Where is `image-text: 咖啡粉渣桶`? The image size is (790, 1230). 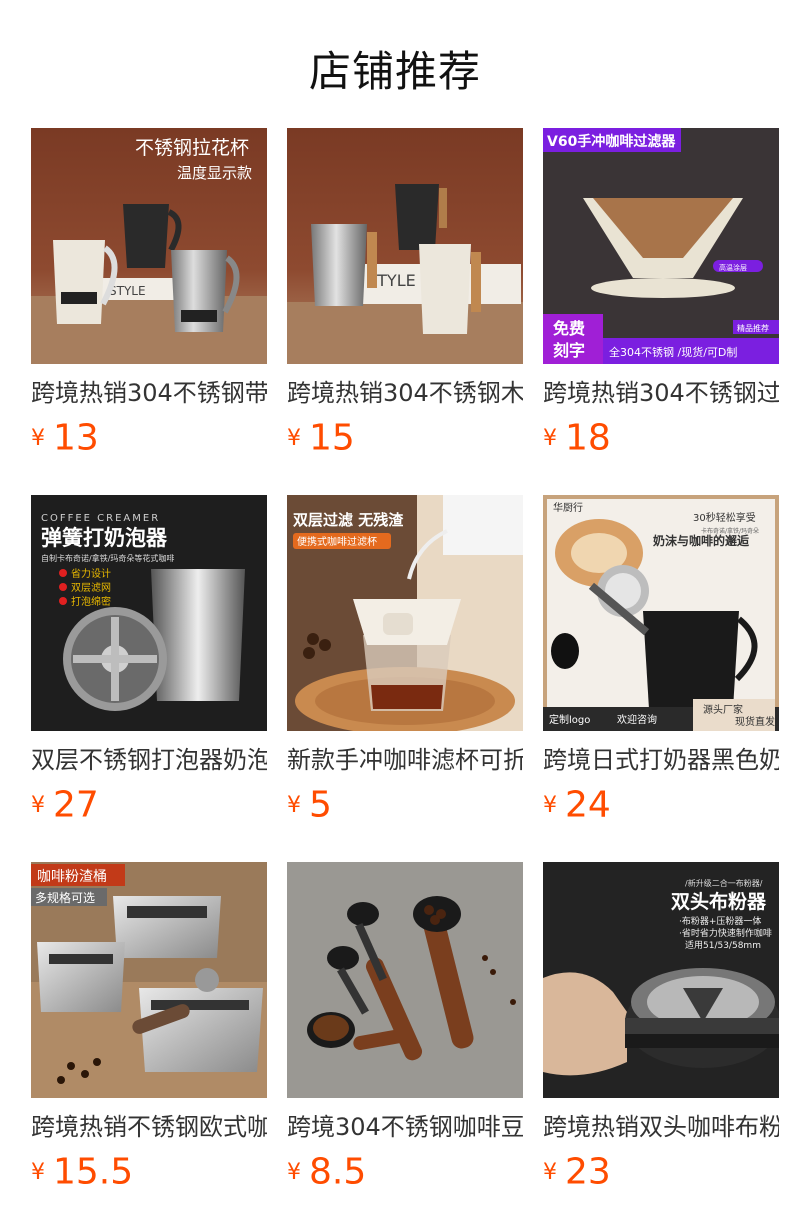 image-text: 咖啡粉渣桶 is located at coordinates (72, 877).